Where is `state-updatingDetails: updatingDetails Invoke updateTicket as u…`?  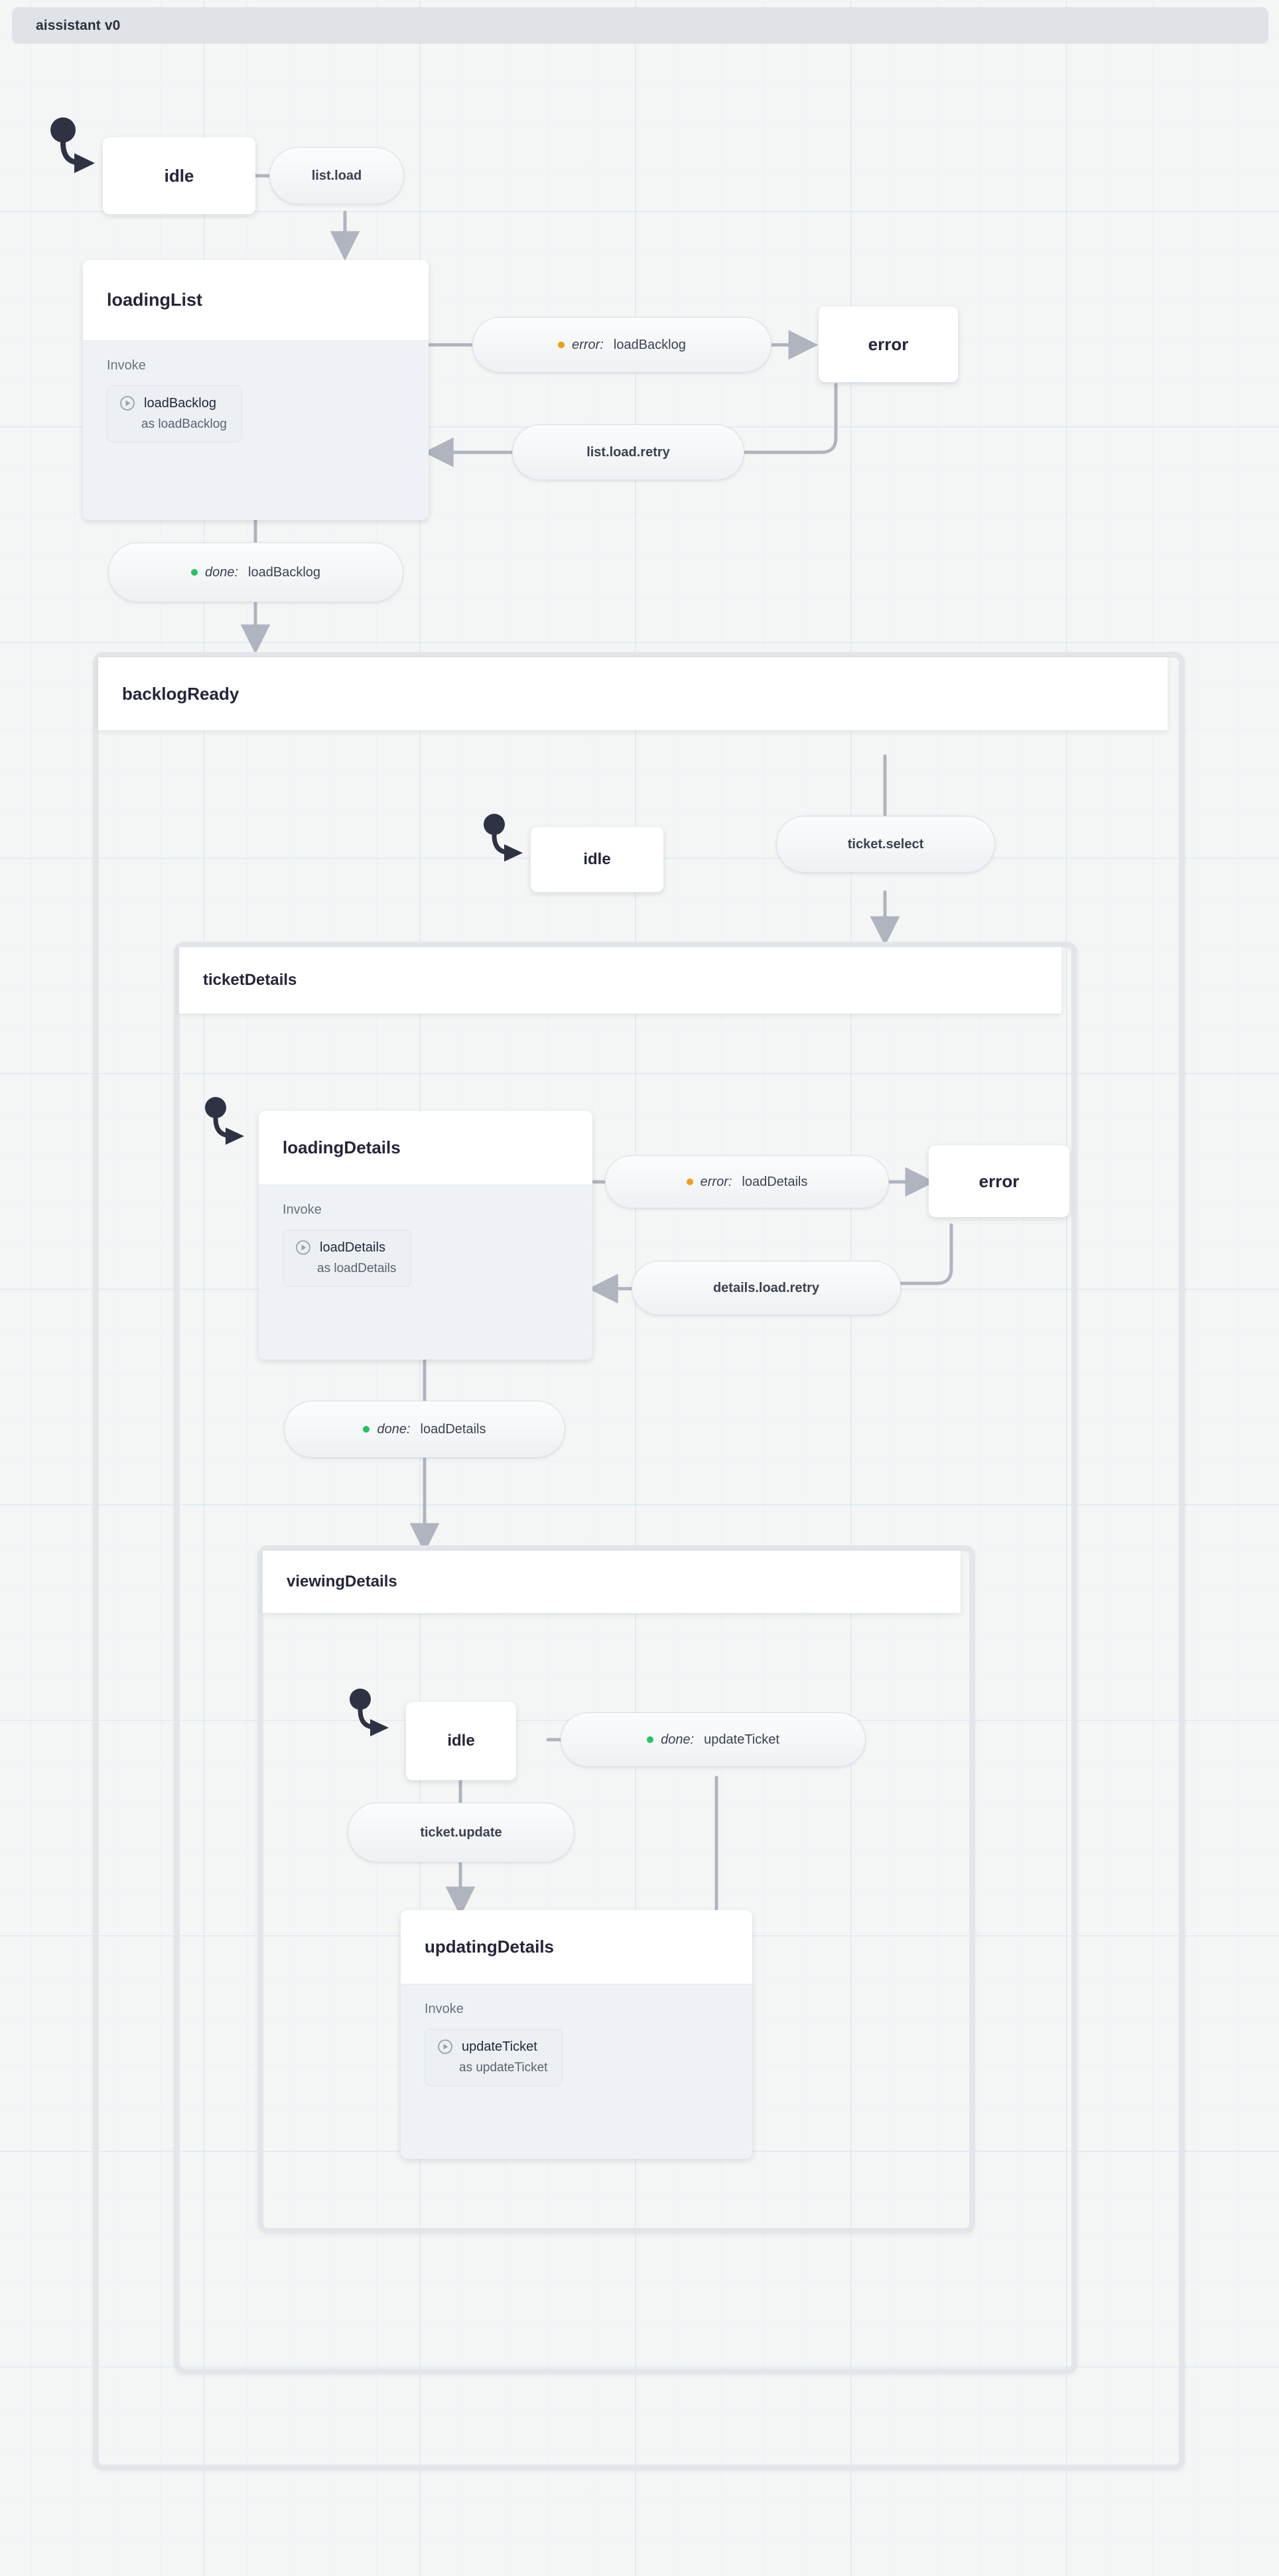
state-updatingDetails: updatingDetails Invoke updateTicket as u… is located at coordinates (576, 2035).